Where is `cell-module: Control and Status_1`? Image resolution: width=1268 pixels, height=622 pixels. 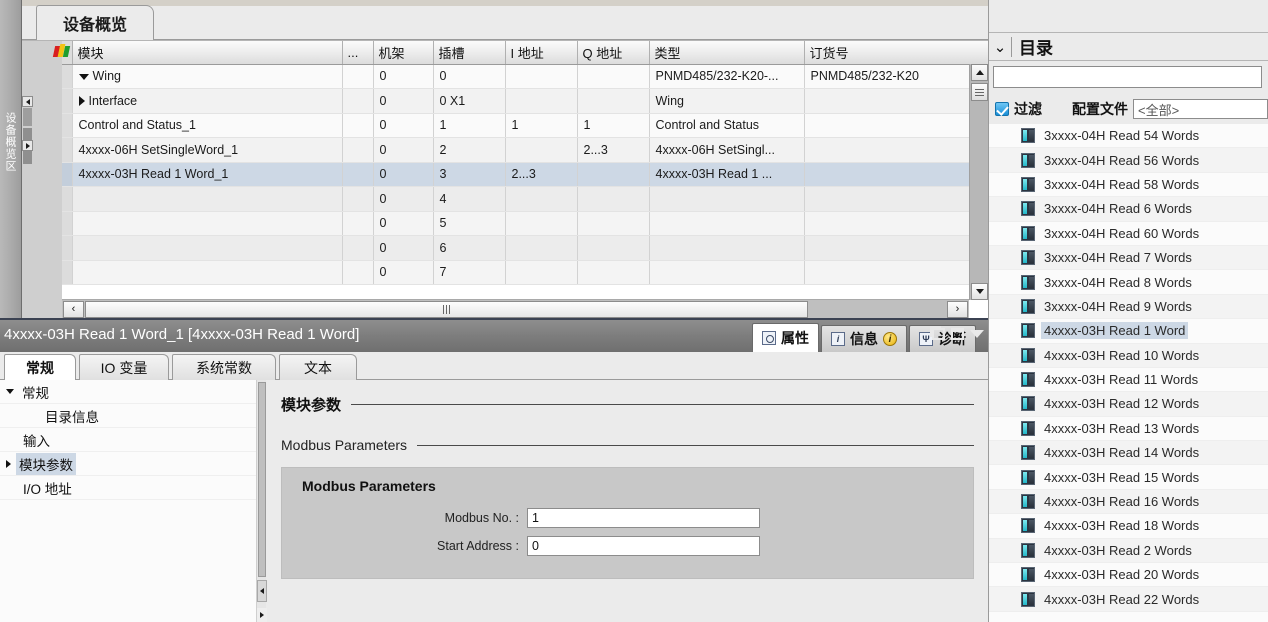 cell-module: Control and Status_1 is located at coordinates (207, 125).